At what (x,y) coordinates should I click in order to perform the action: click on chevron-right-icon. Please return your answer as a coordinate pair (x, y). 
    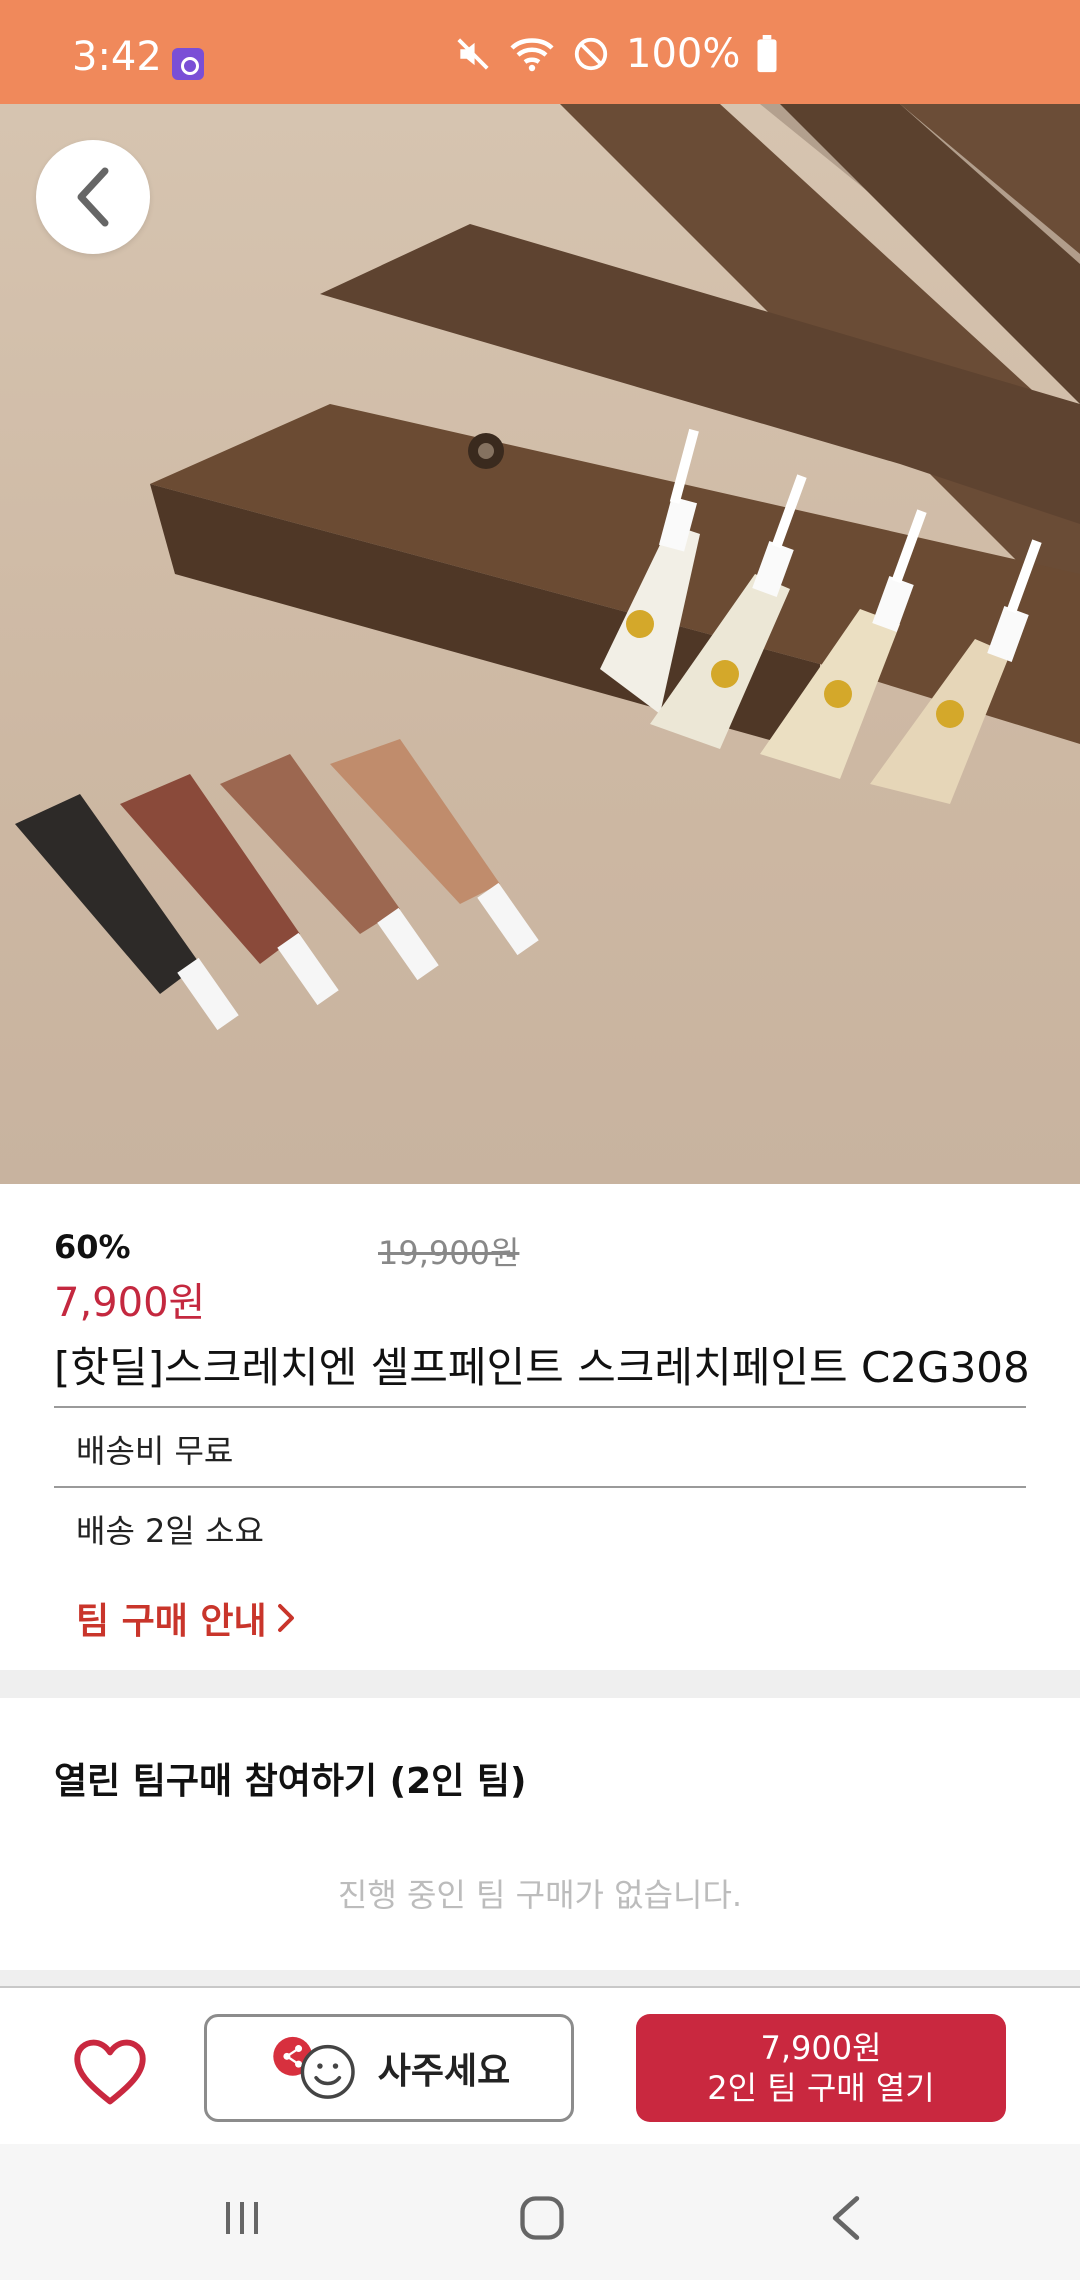
    Looking at the image, I should click on (285, 1618).